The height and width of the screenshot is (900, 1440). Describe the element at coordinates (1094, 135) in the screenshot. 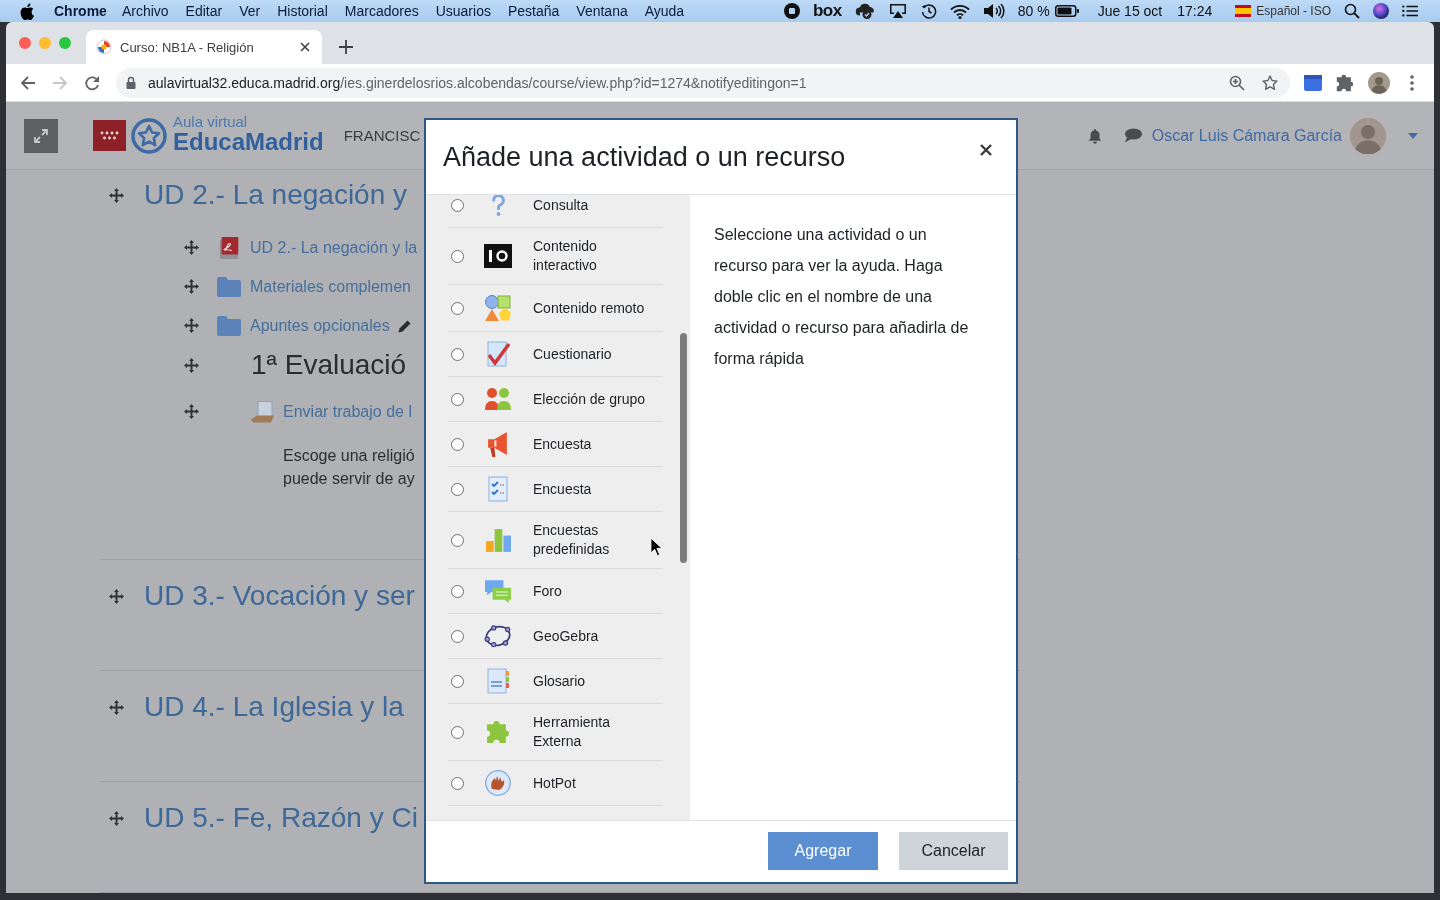

I see `bell-icon` at that location.